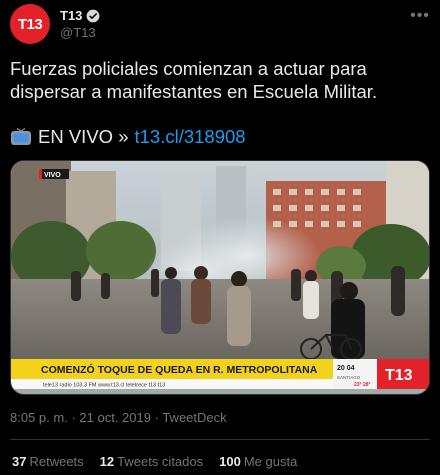  I want to click on tweet-header: T13 T13 @T13 •••, so click(220, 24).